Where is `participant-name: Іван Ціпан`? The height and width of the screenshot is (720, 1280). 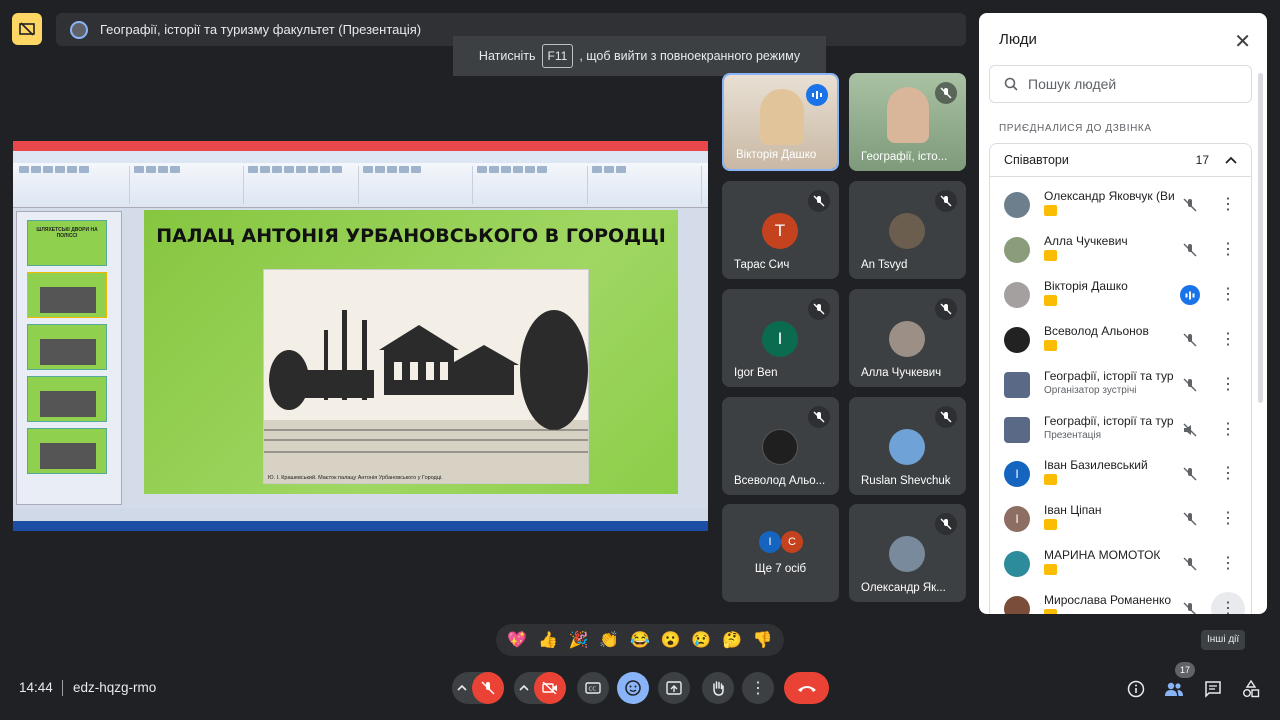
participant-name: Іван Ціпан is located at coordinates (1073, 510).